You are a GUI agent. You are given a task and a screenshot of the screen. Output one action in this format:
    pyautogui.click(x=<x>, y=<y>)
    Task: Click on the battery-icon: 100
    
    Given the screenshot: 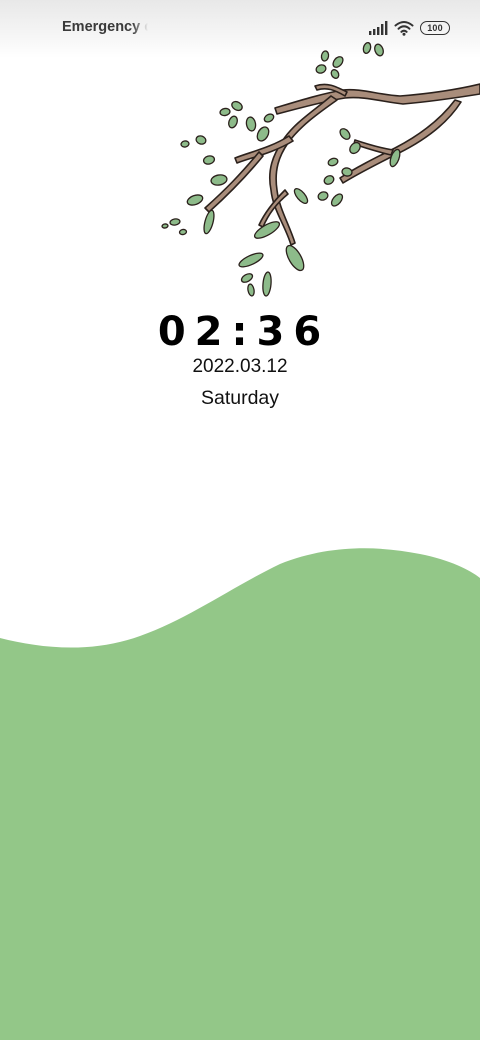 What is the action you would take?
    pyautogui.click(x=435, y=28)
    